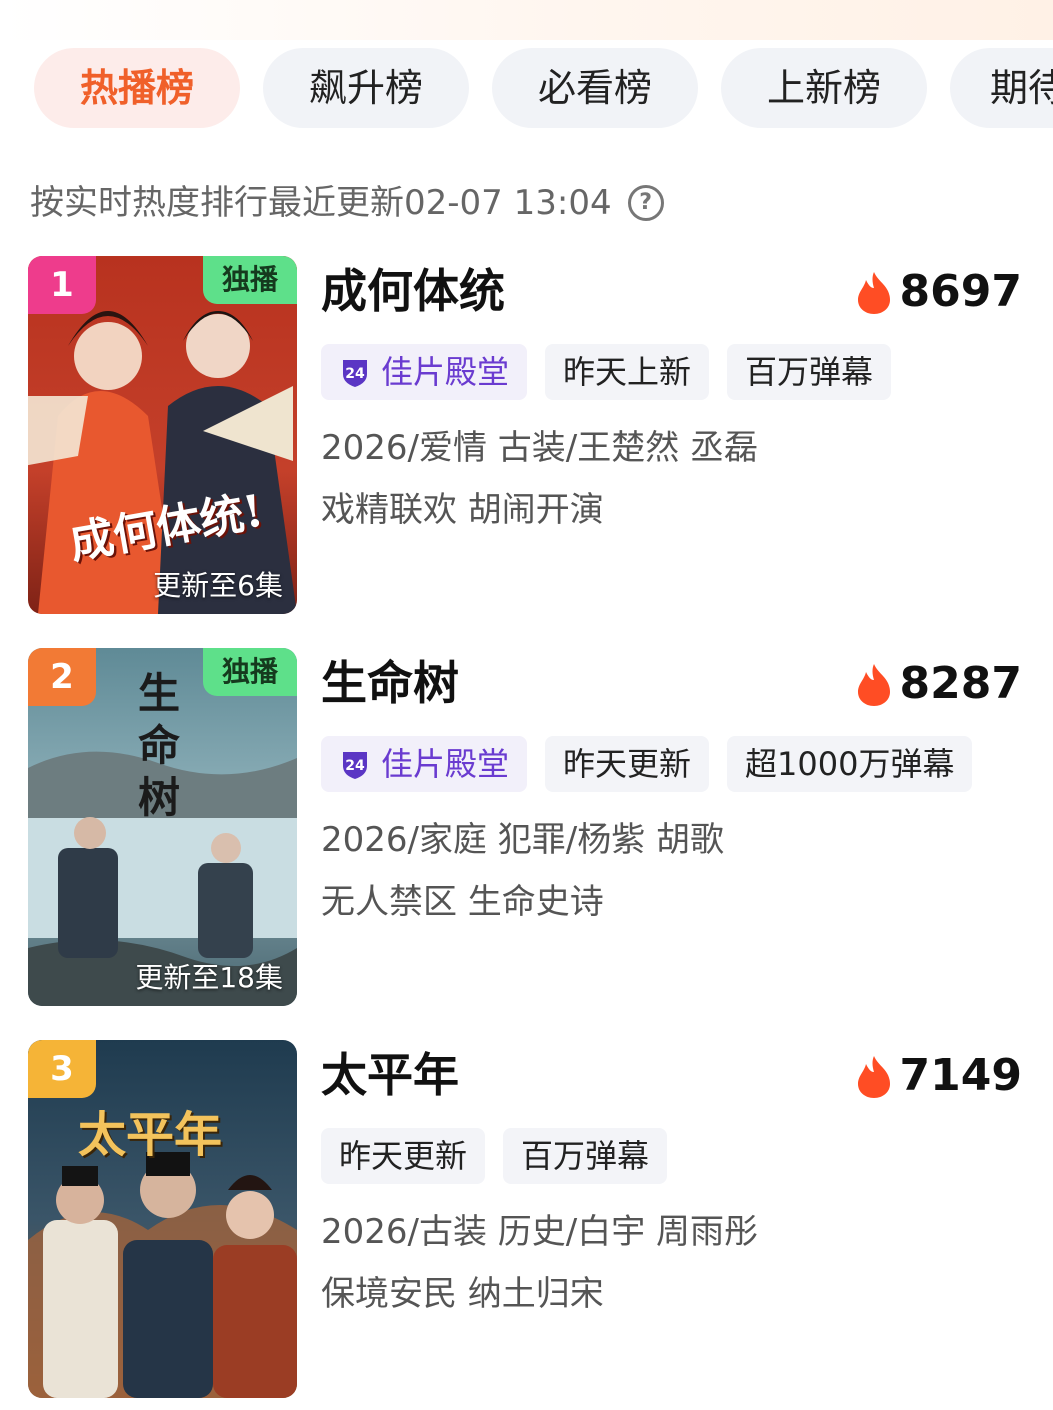 This screenshot has height=1410, width=1053. What do you see at coordinates (413, 291) in the screenshot?
I see `show-title: 成何体统` at bounding box center [413, 291].